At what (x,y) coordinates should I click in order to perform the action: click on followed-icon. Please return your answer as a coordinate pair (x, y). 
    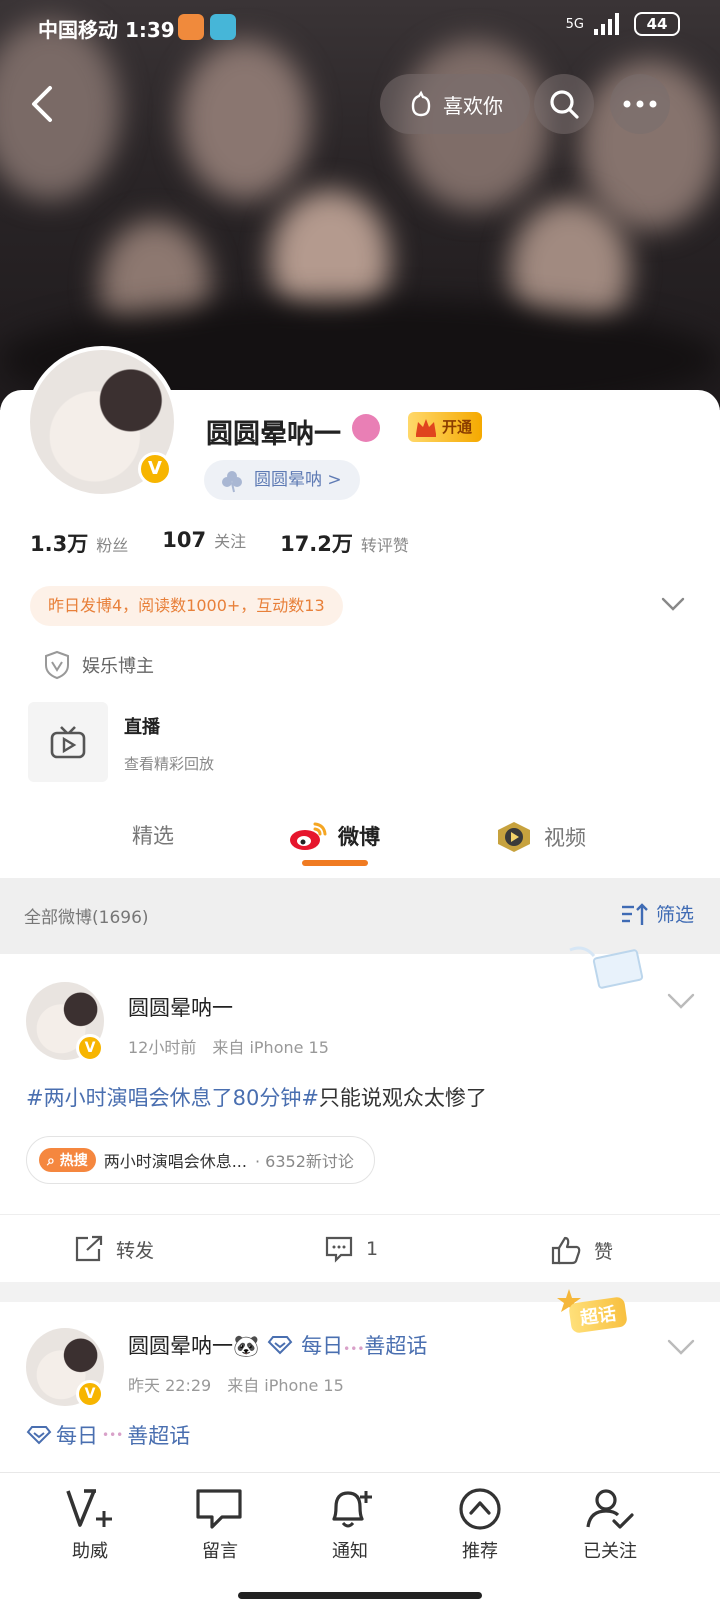
    Looking at the image, I should click on (610, 1509).